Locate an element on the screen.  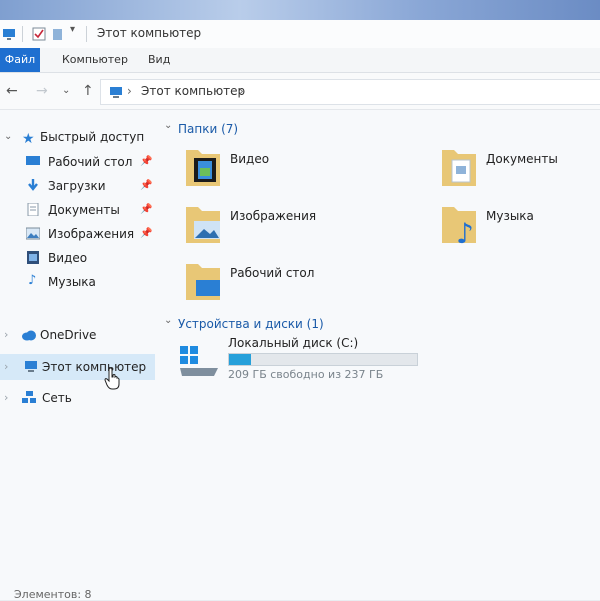
star-icon: ★ is located at coordinates (28, 139).